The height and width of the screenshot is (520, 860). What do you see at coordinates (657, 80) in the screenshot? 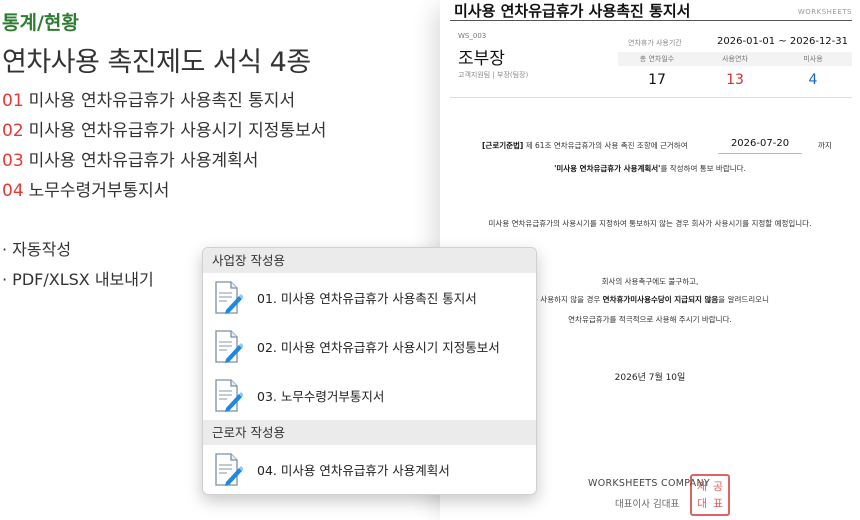
I see `stat-value: 17` at bounding box center [657, 80].